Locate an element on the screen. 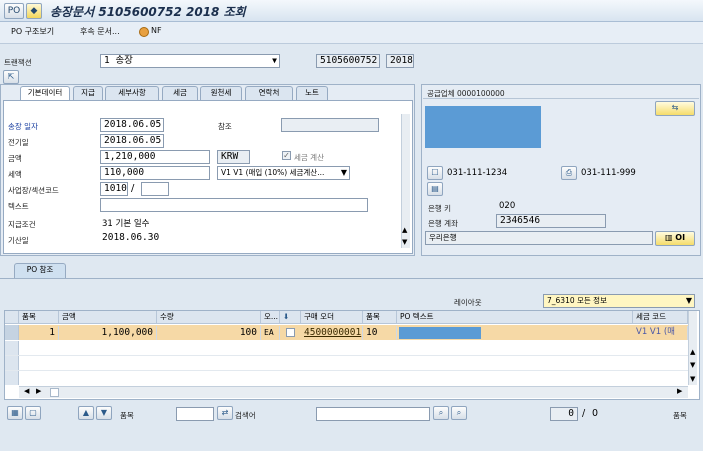  deselect-all-icon: ▢ is located at coordinates (33, 413).